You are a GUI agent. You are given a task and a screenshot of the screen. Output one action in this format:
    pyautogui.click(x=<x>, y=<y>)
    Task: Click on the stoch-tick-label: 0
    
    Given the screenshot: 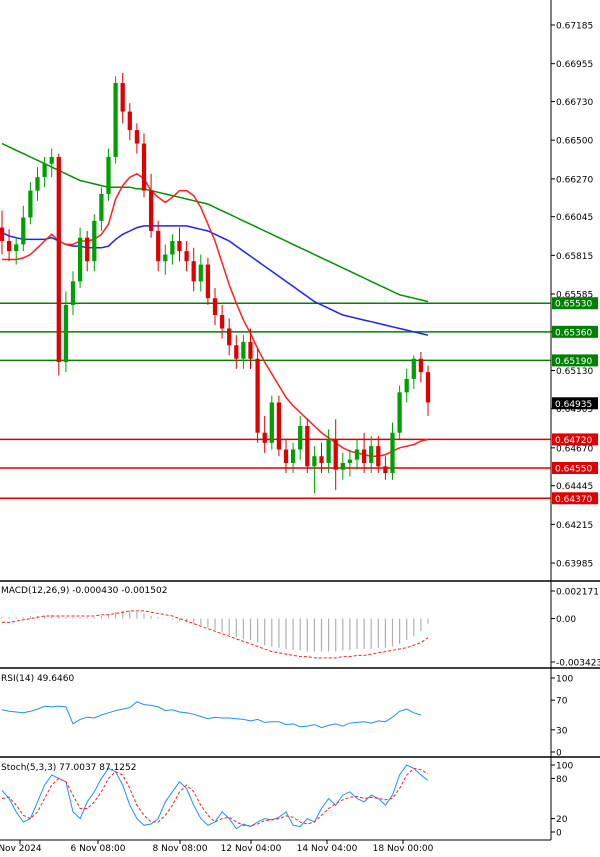 What is the action you would take?
    pyautogui.click(x=559, y=834)
    